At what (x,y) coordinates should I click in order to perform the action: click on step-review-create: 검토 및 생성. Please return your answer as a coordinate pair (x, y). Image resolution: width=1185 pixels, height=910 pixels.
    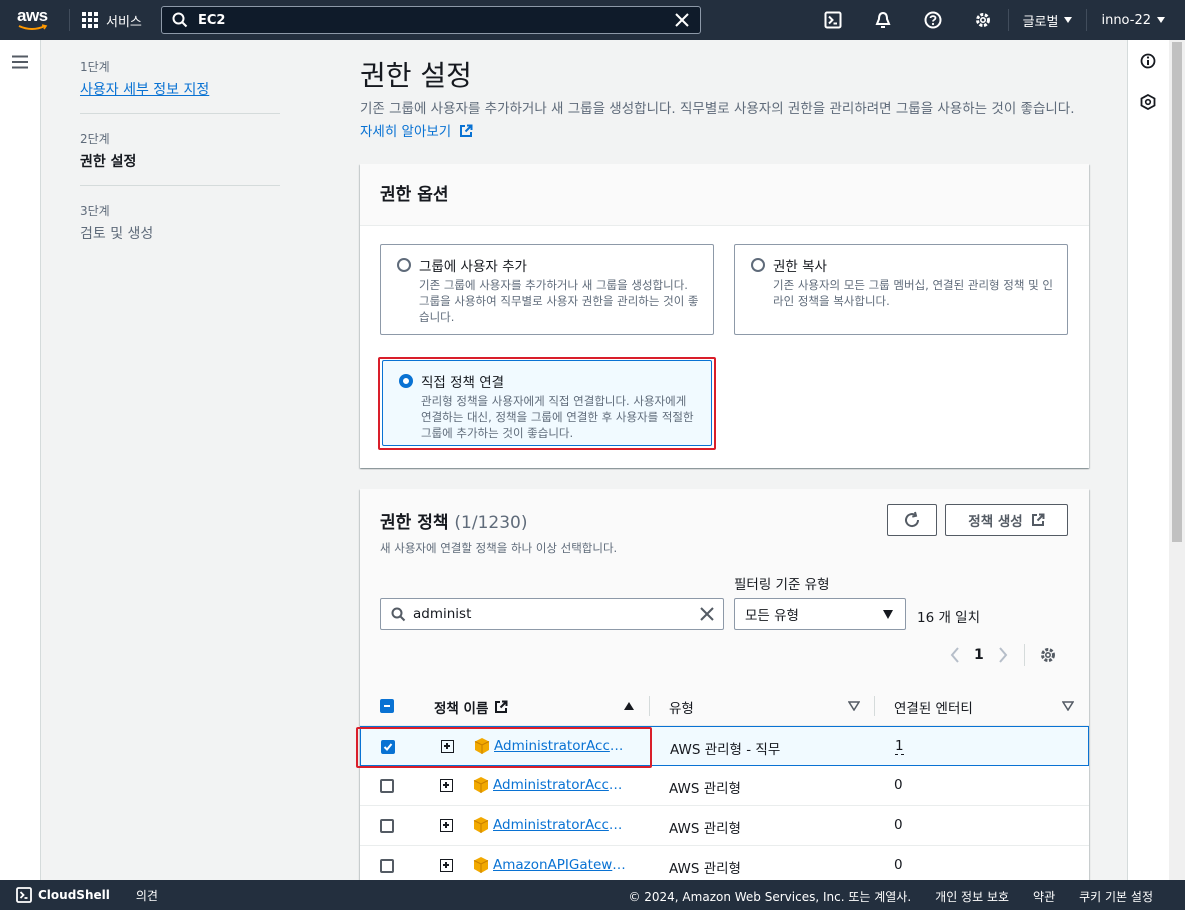
    Looking at the image, I should click on (117, 234).